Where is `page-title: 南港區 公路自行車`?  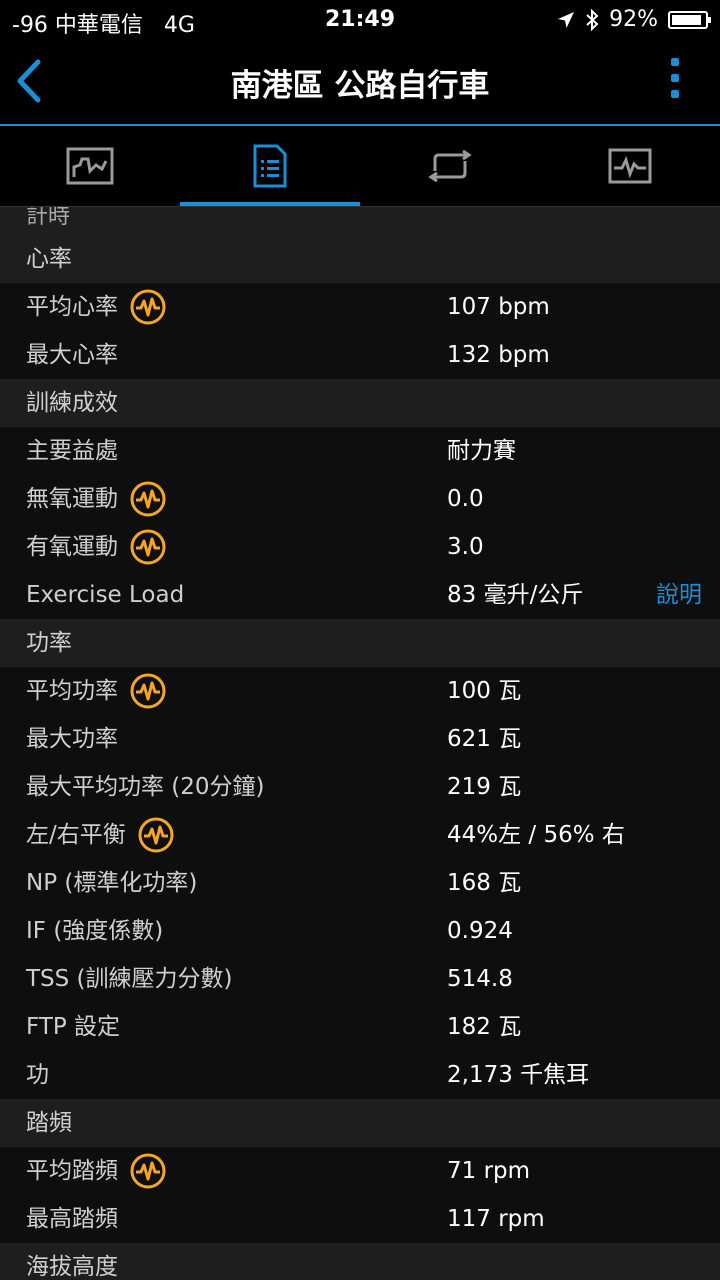 page-title: 南港區 公路自行車 is located at coordinates (360, 86).